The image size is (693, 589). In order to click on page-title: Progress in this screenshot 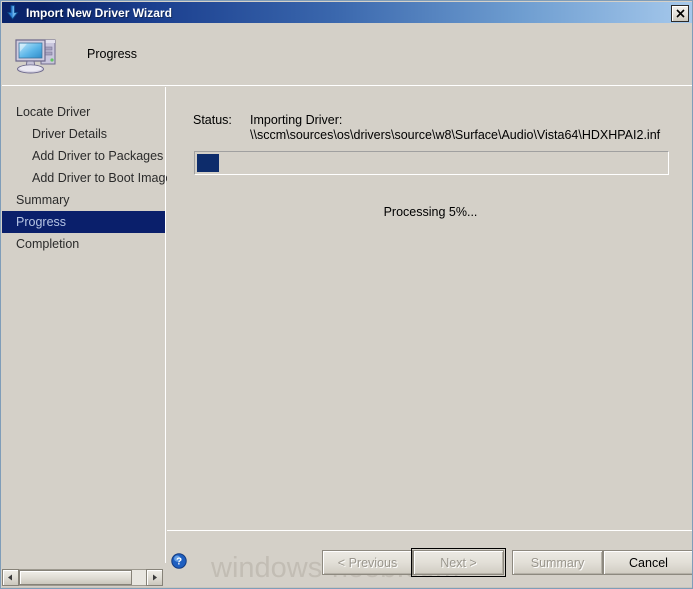, I will do `click(112, 54)`.